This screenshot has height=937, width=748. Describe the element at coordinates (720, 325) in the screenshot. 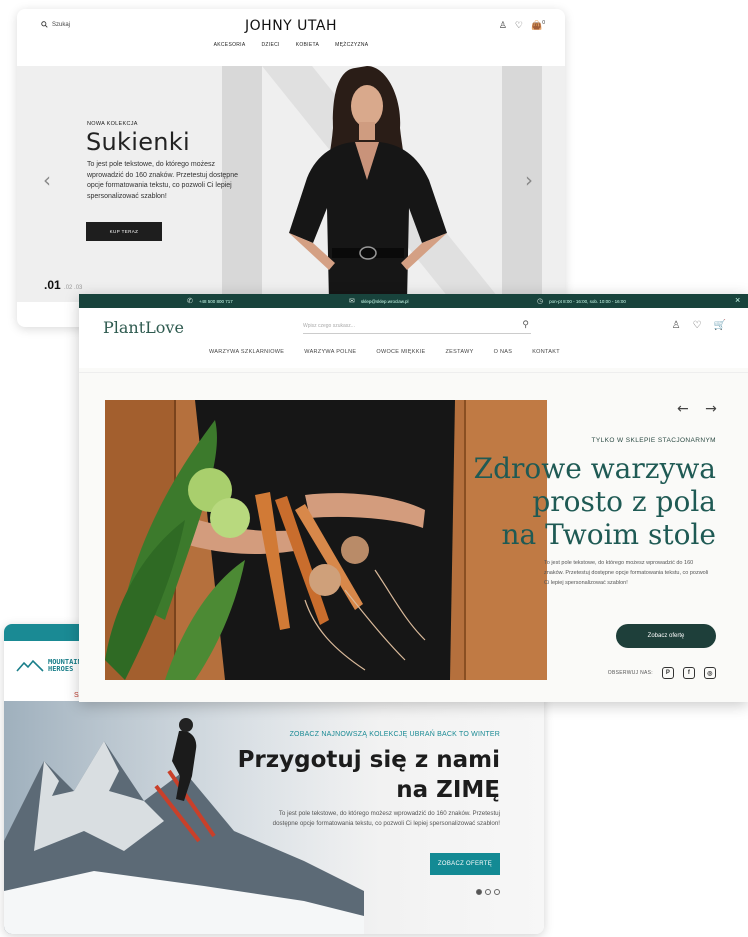

I see `cart-icon: 🛒` at that location.